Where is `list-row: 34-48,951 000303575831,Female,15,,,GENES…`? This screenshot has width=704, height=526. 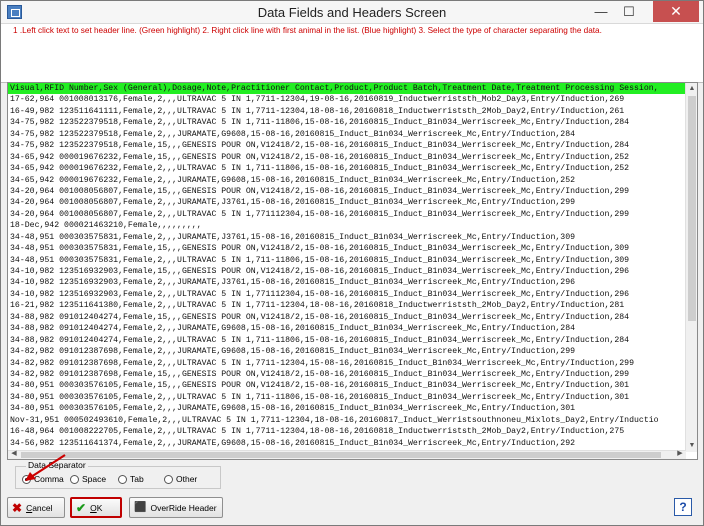
list-row: 34-48,951 000303575831,Female,15,,,GENES… is located at coordinates (347, 248).